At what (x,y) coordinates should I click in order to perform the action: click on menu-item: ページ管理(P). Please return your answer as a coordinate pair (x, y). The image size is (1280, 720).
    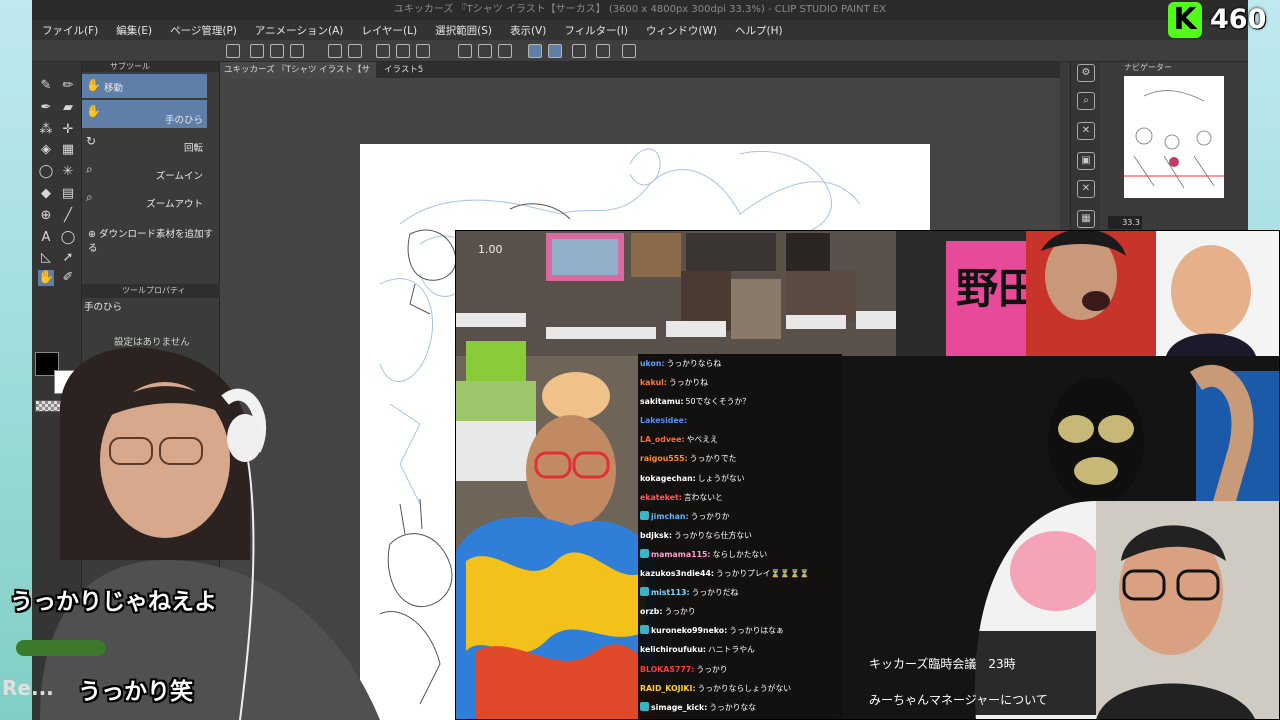
    Looking at the image, I should click on (203, 30).